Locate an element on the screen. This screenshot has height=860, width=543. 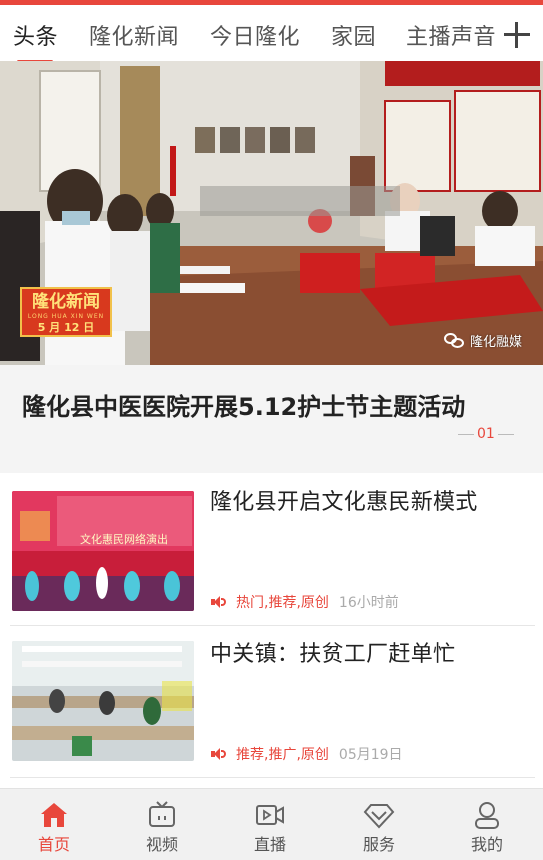
thumbnail-image: 文化惠民网络演出 is located at coordinates (103, 551).